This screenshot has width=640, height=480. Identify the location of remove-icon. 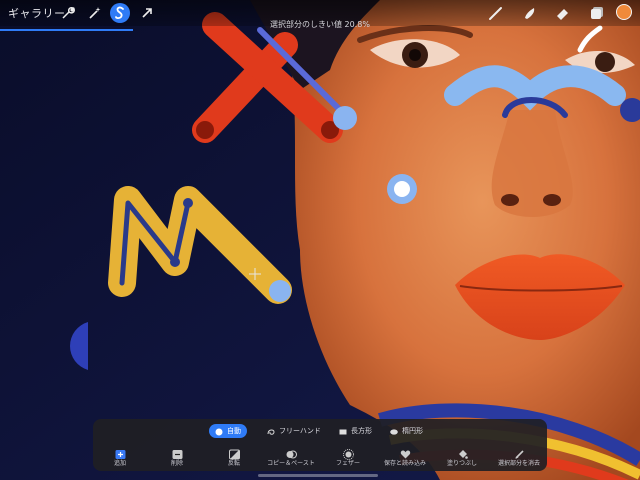
(177, 452).